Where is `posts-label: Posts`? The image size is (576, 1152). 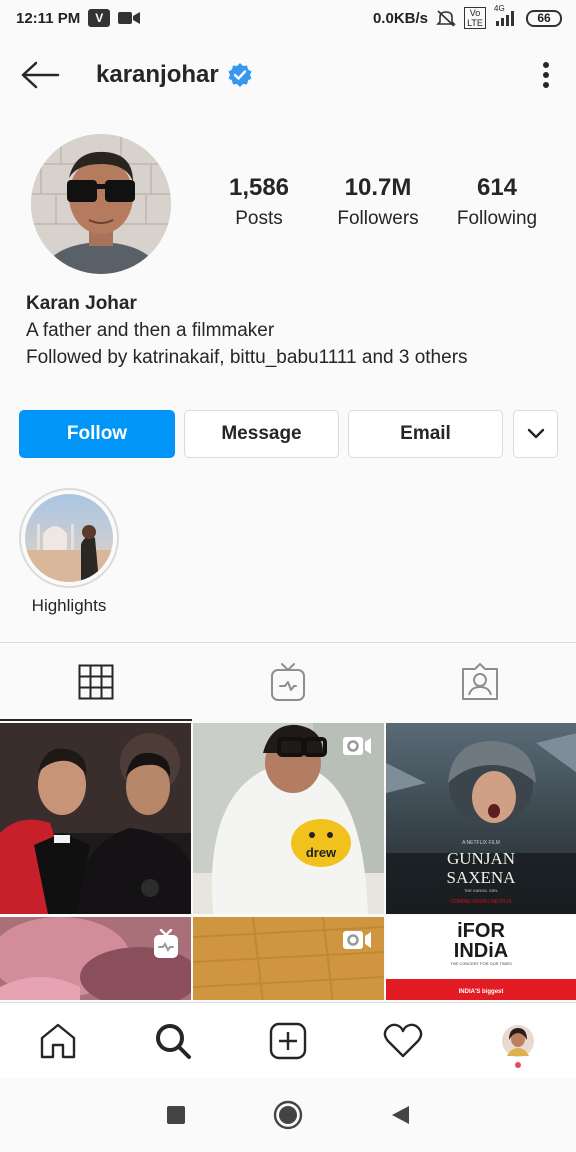
posts-label: Posts is located at coordinates (259, 218).